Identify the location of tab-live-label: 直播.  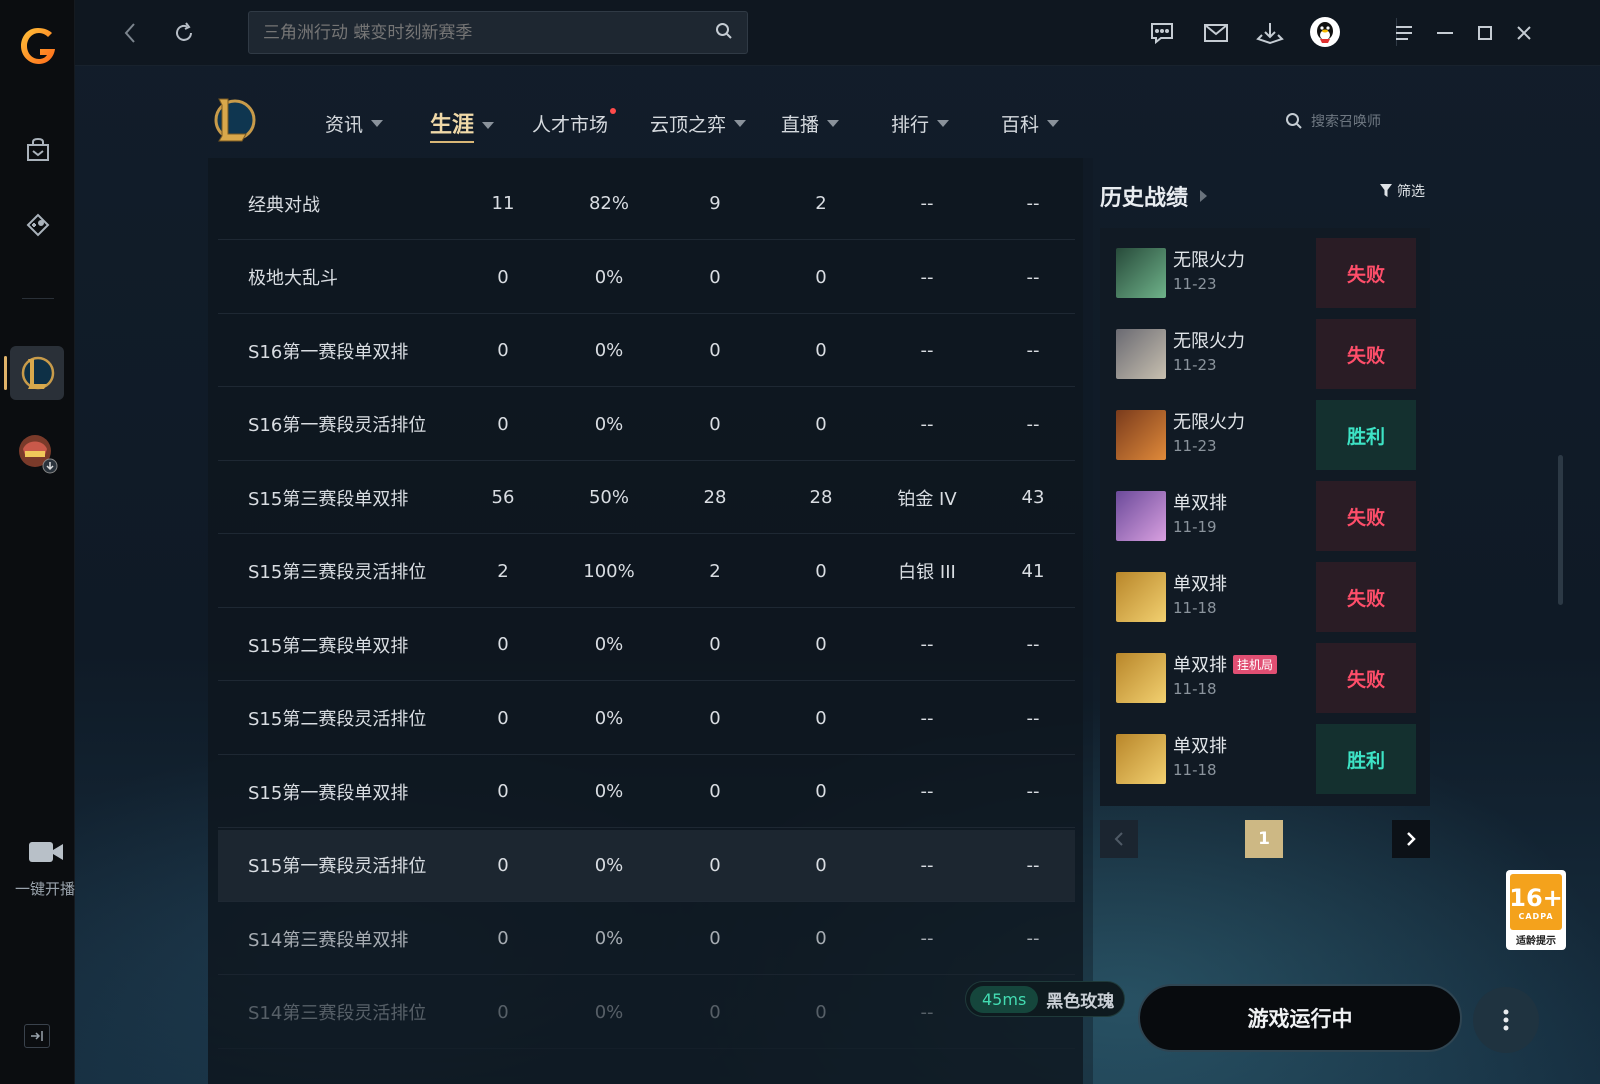
(800, 125).